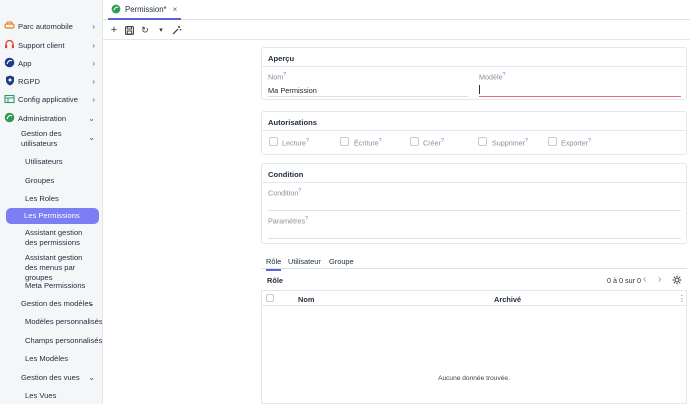 Image resolution: width=690 pixels, height=404 pixels. What do you see at coordinates (51, 140) in the screenshot?
I see `sidebar-item-gestion-utilisateurs: Gestion des utilisateurs ⌄` at bounding box center [51, 140].